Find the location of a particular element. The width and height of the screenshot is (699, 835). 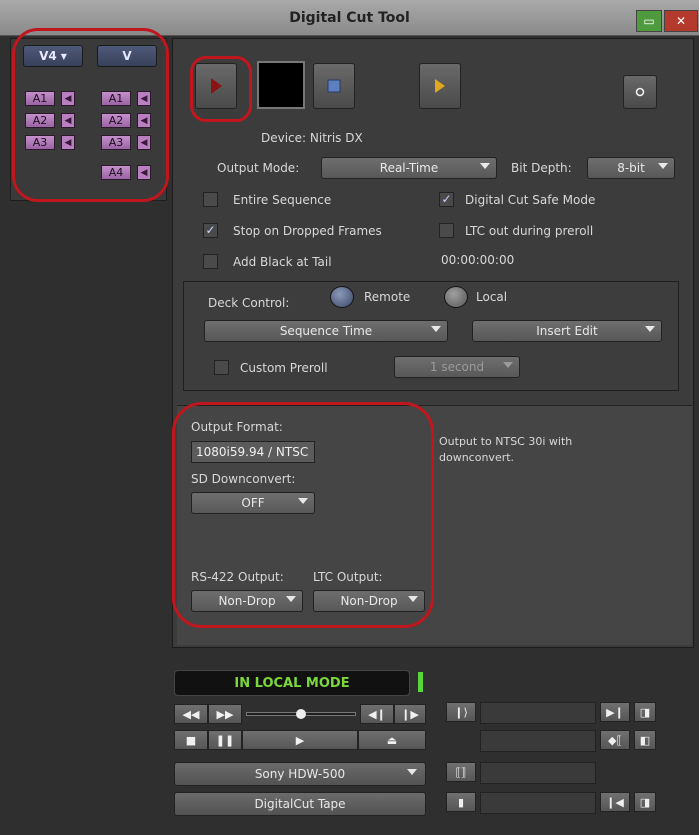

preroll-duration-dropdown: 1 second is located at coordinates (457, 367).